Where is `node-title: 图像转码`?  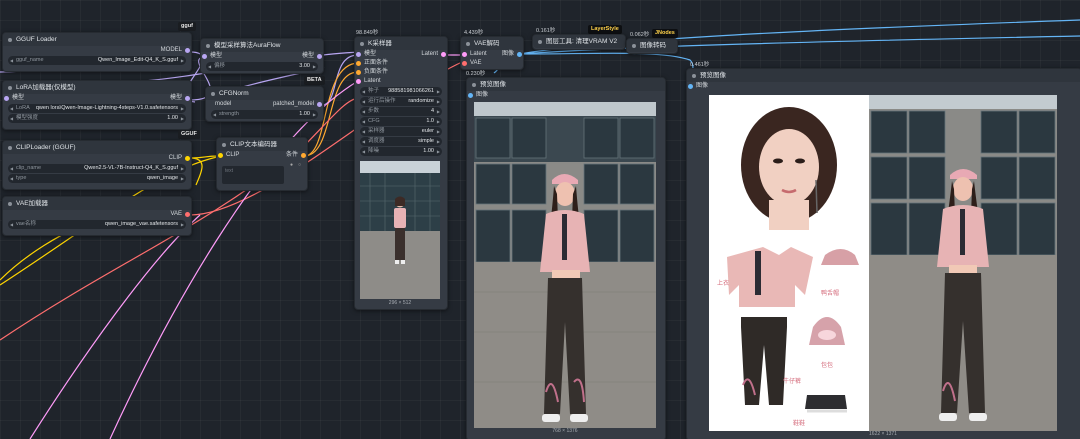
node-title: 图像转码 is located at coordinates (652, 45).